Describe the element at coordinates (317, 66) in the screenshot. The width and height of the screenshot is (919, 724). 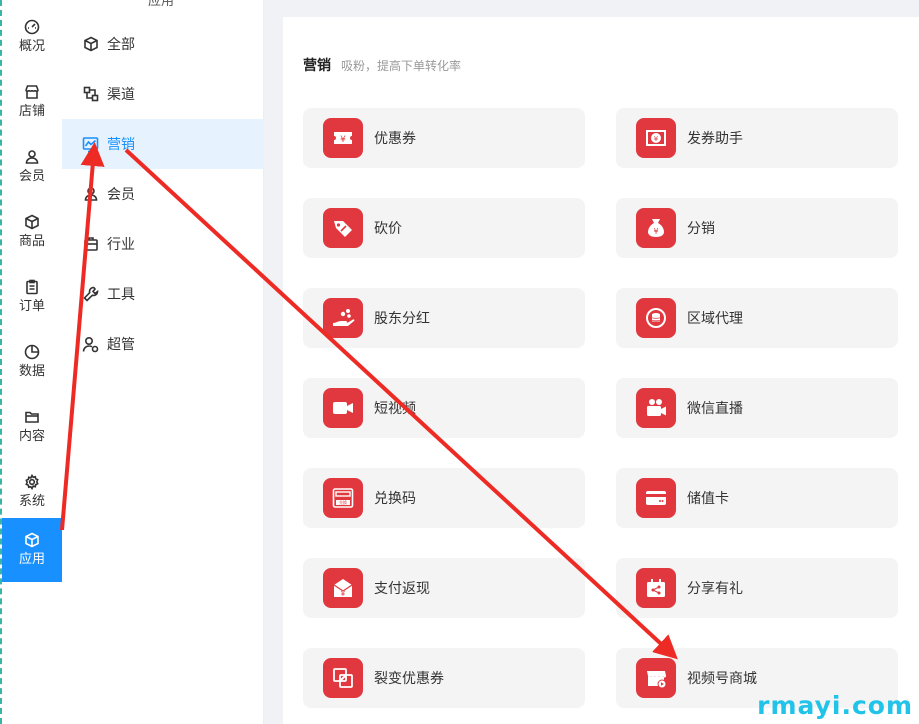
I see `section-title: 营销` at that location.